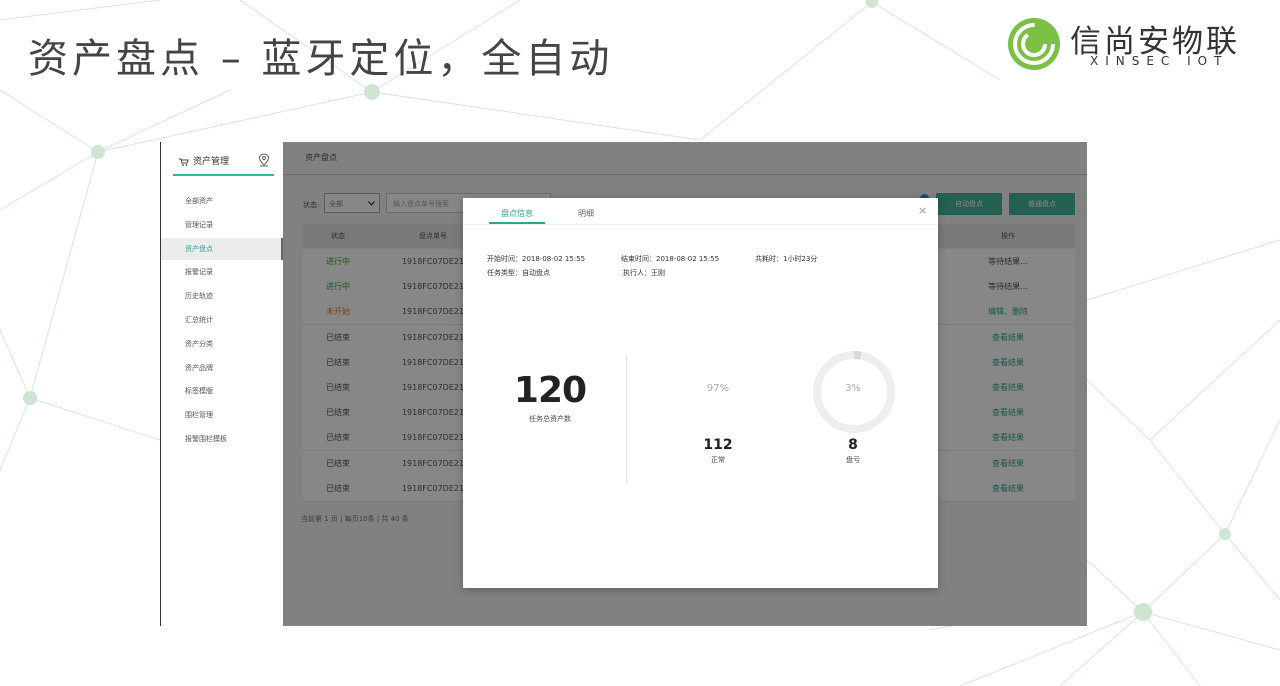 The height and width of the screenshot is (686, 1280). I want to click on sidebar-item: 报警围栏模板, so click(222, 439).